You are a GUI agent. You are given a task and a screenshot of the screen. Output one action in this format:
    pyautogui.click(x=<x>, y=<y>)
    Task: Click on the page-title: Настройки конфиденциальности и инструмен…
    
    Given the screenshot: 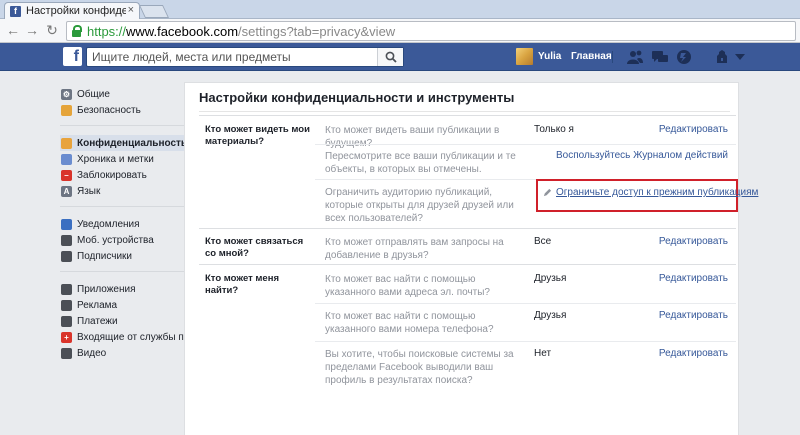 What is the action you would take?
    pyautogui.click(x=357, y=97)
    